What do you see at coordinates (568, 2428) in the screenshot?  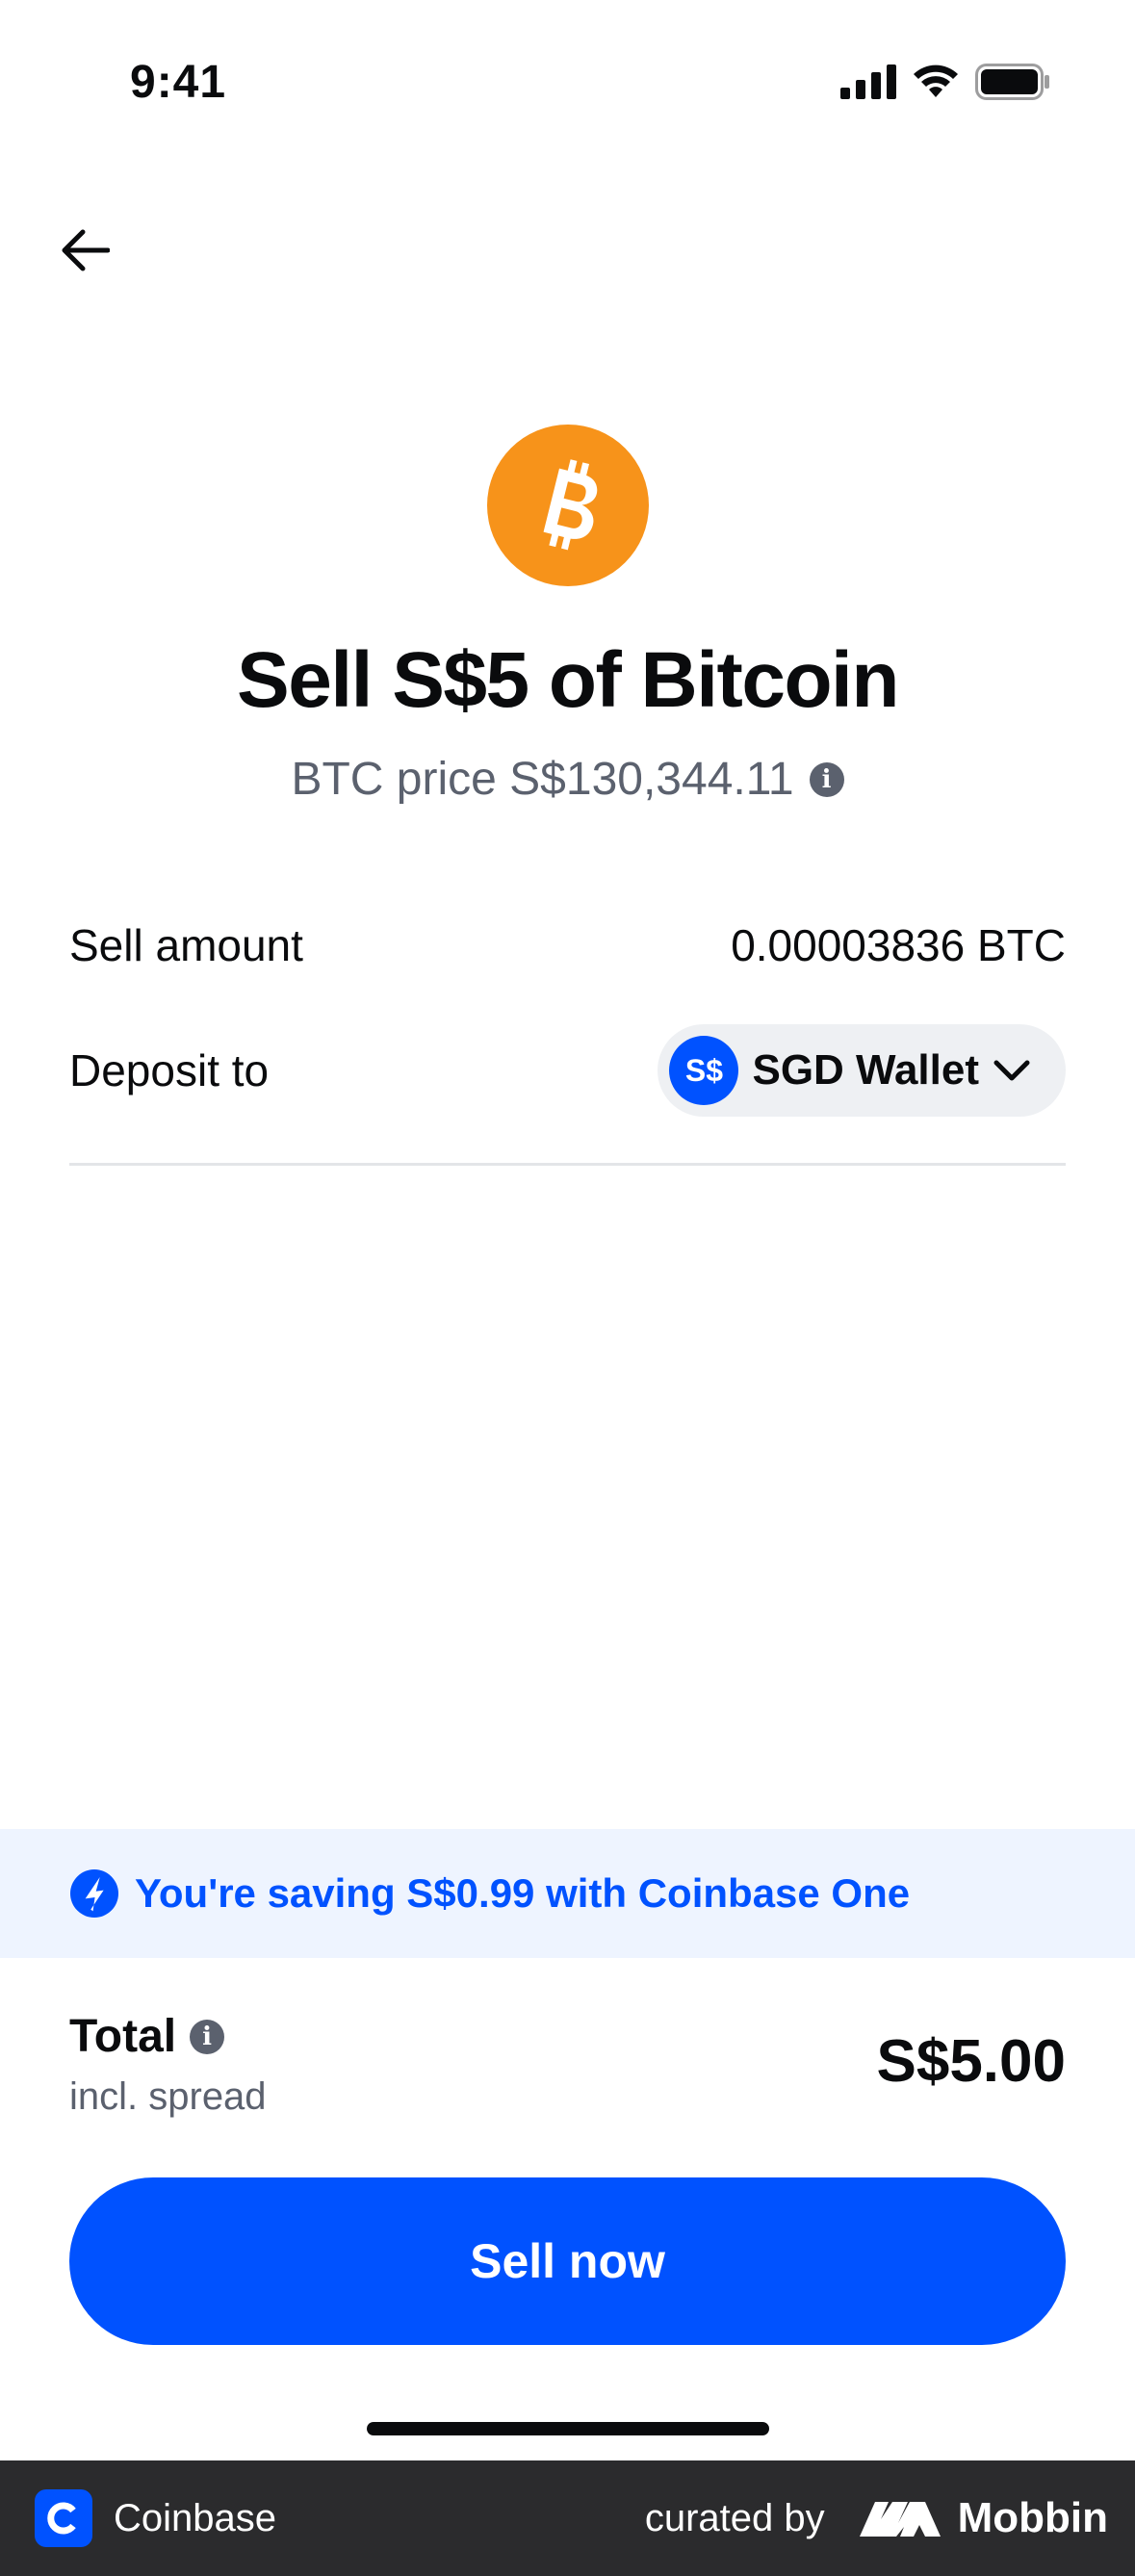 I see `home-indicator` at bounding box center [568, 2428].